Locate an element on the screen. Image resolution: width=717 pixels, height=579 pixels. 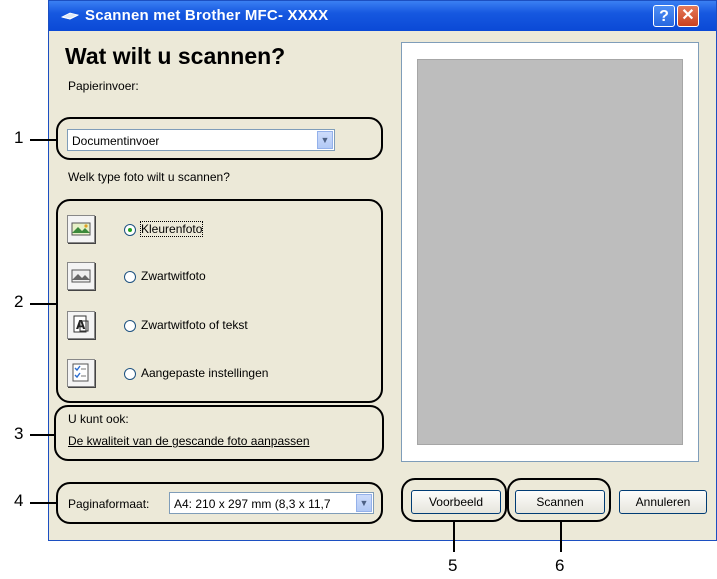
cancel-button: Annuleren is located at coordinates (663, 502).